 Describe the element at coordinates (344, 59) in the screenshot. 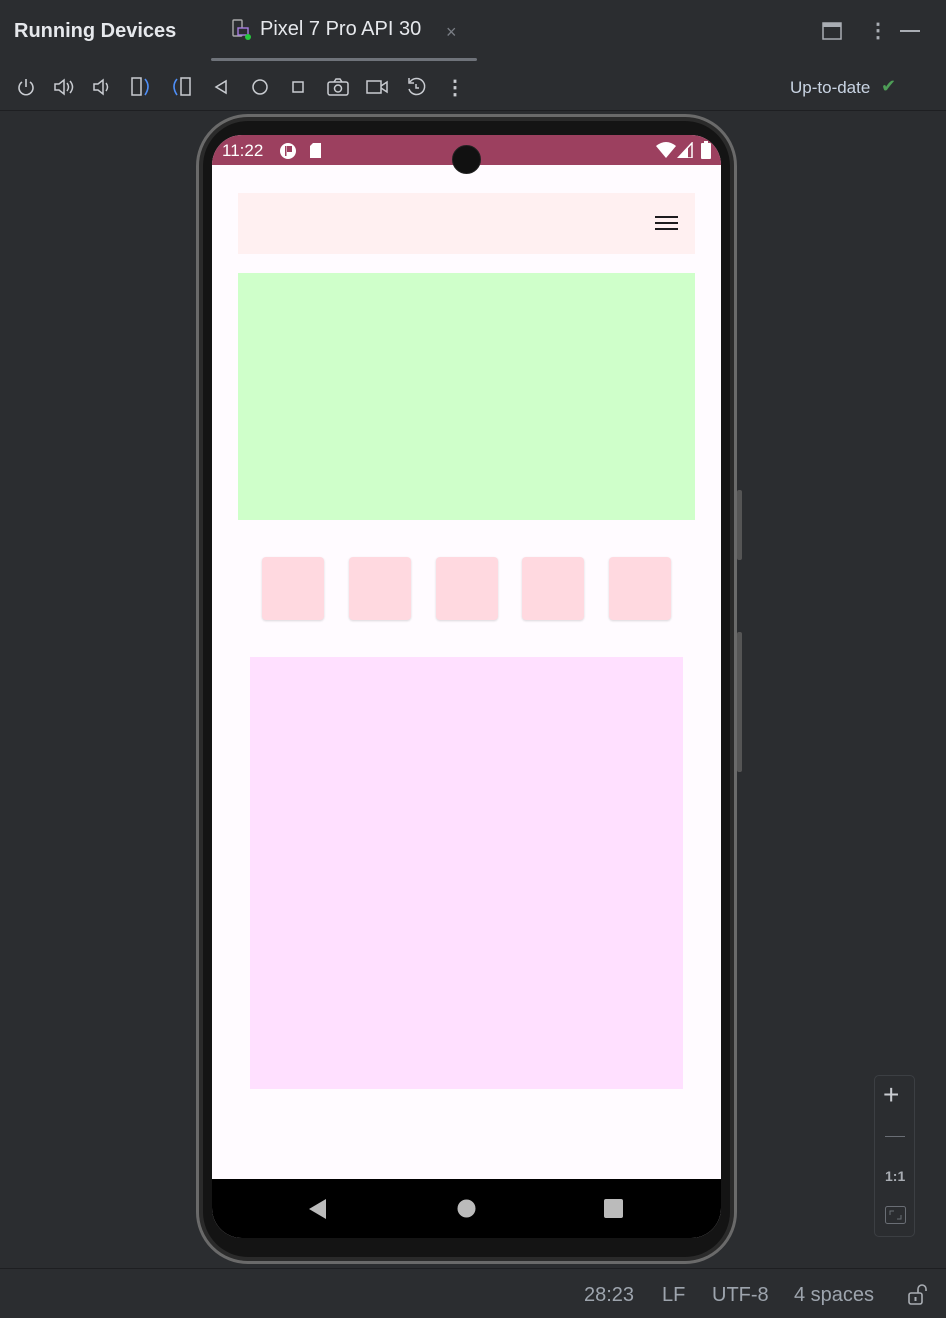

I see `tab-underline` at that location.